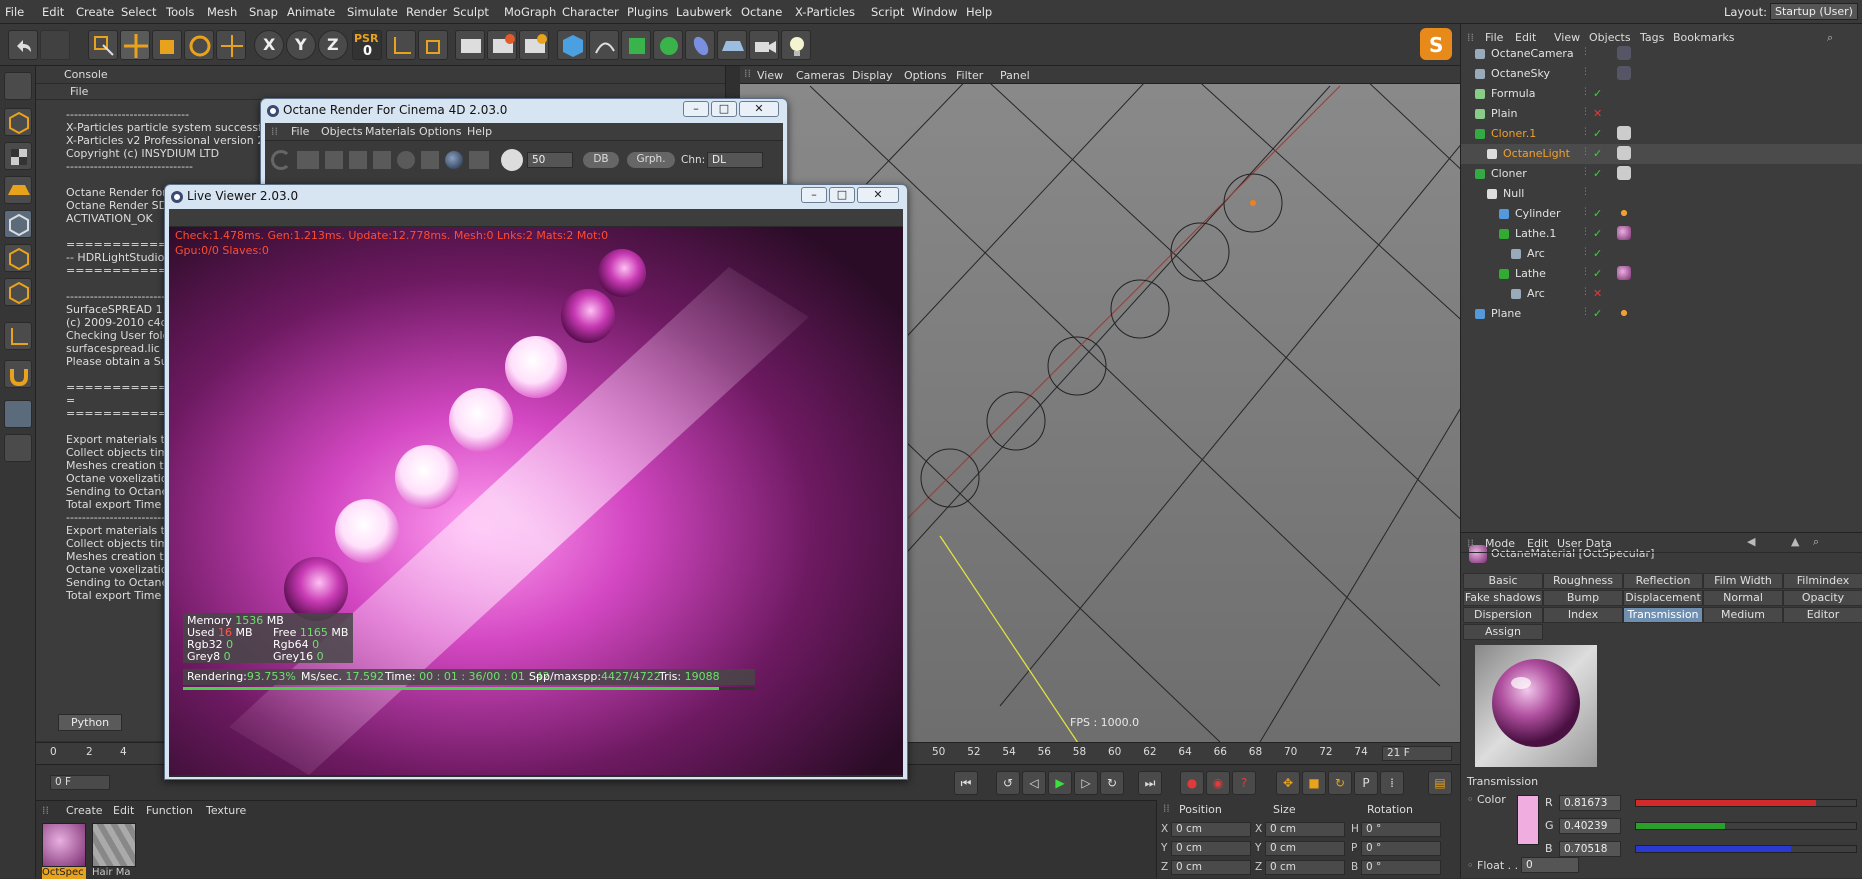 This screenshot has height=879, width=1862. What do you see at coordinates (668, 45) in the screenshot?
I see `array-icon` at bounding box center [668, 45].